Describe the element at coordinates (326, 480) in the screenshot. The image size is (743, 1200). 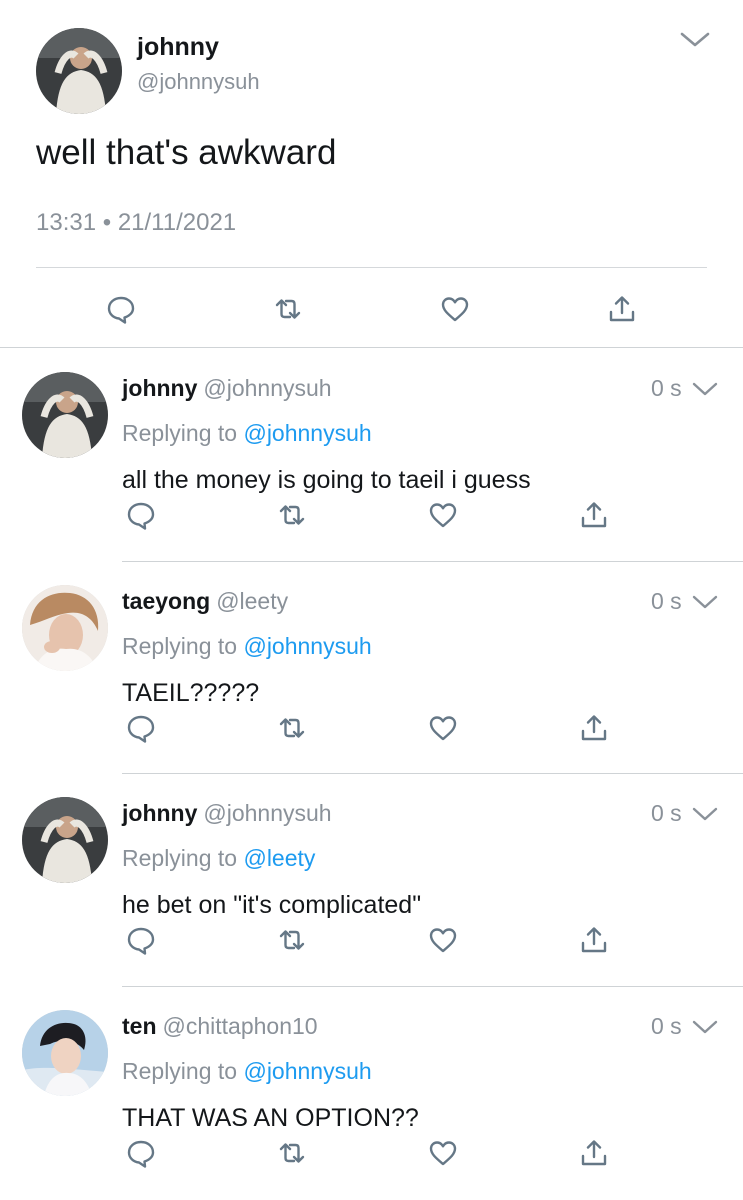
I see `reply-text: all the money is going to taeil i guess` at that location.